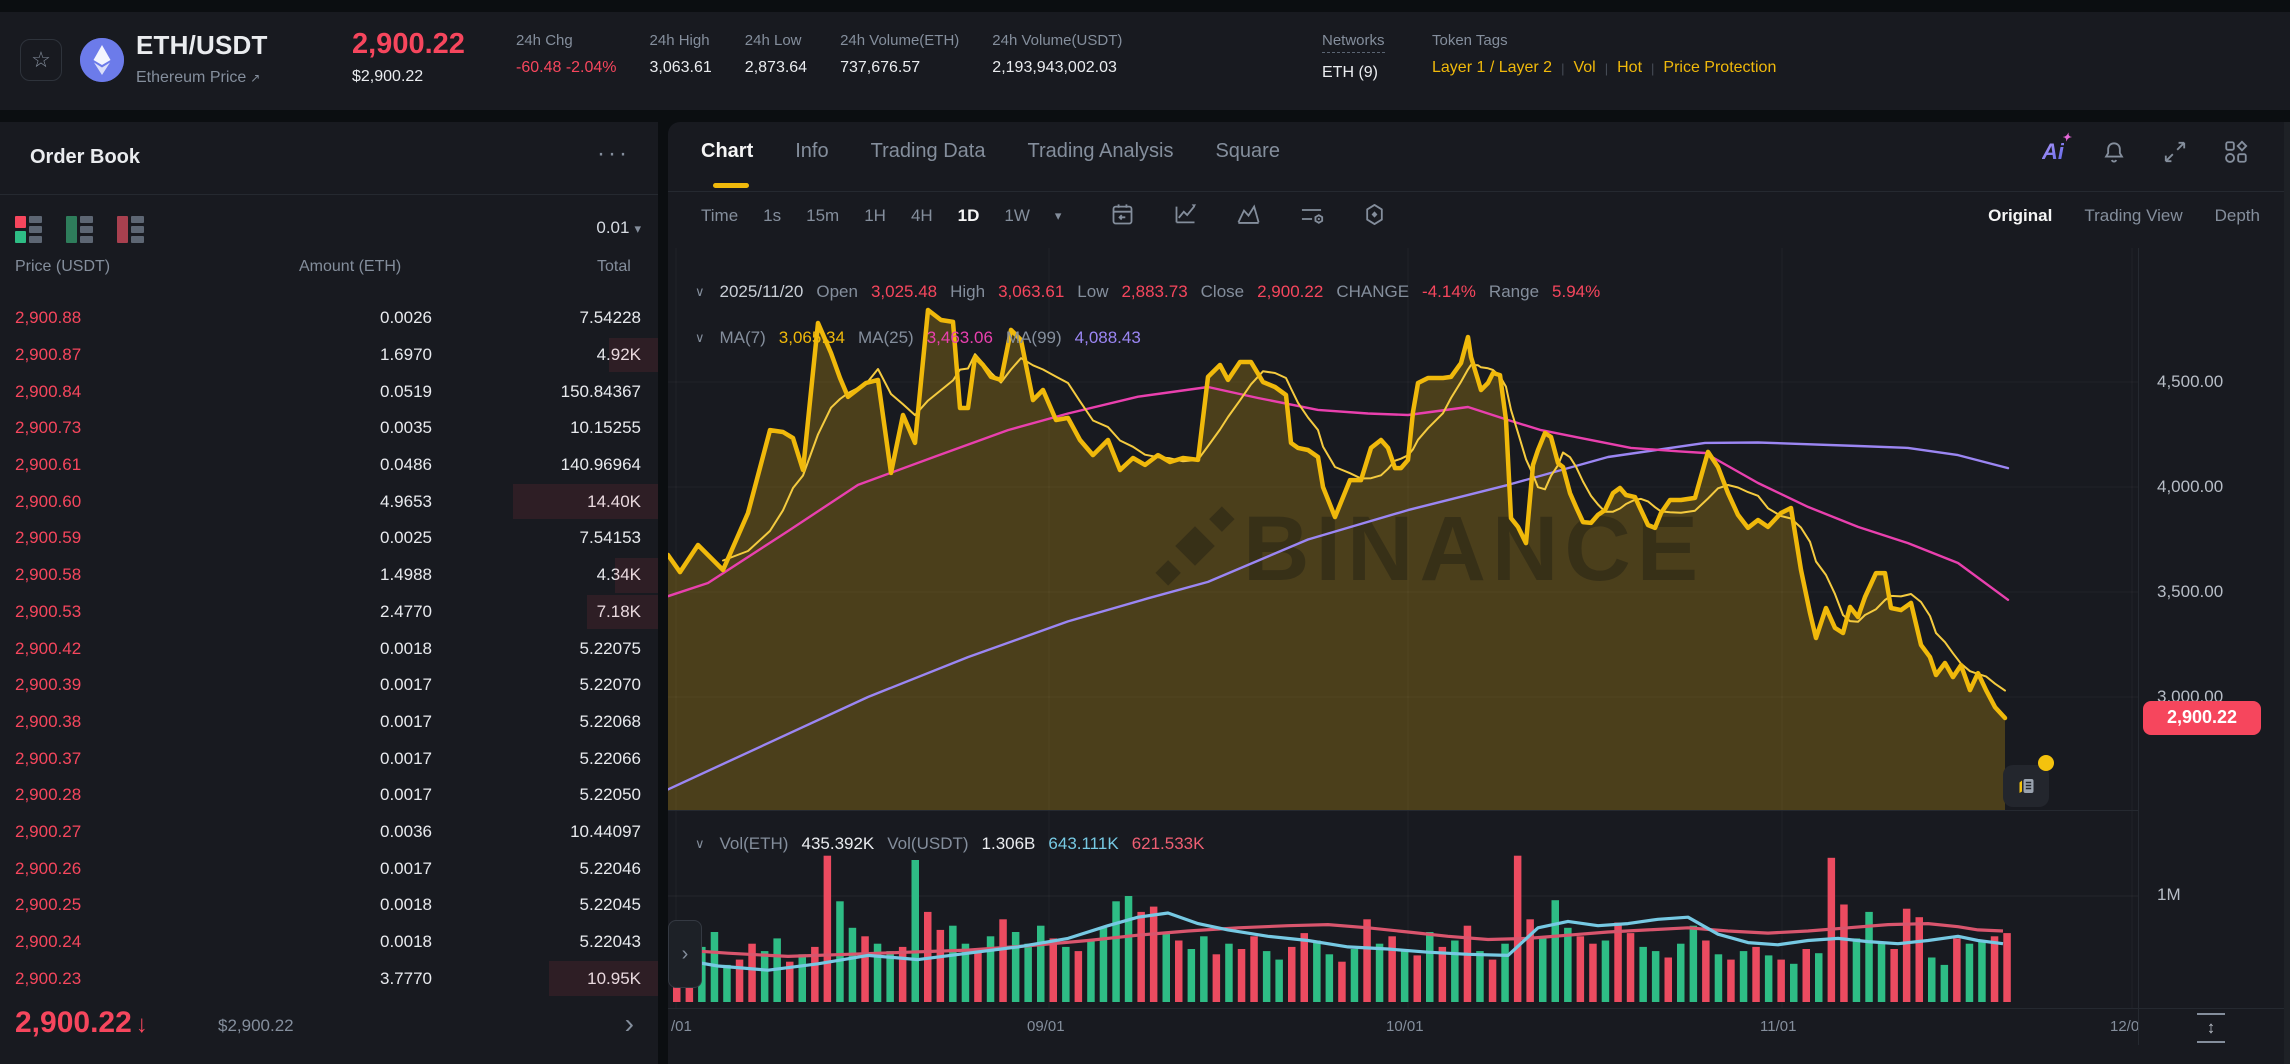 Image resolution: width=2290 pixels, height=1064 pixels. I want to click on token-tag-link: Vol, so click(1584, 68).